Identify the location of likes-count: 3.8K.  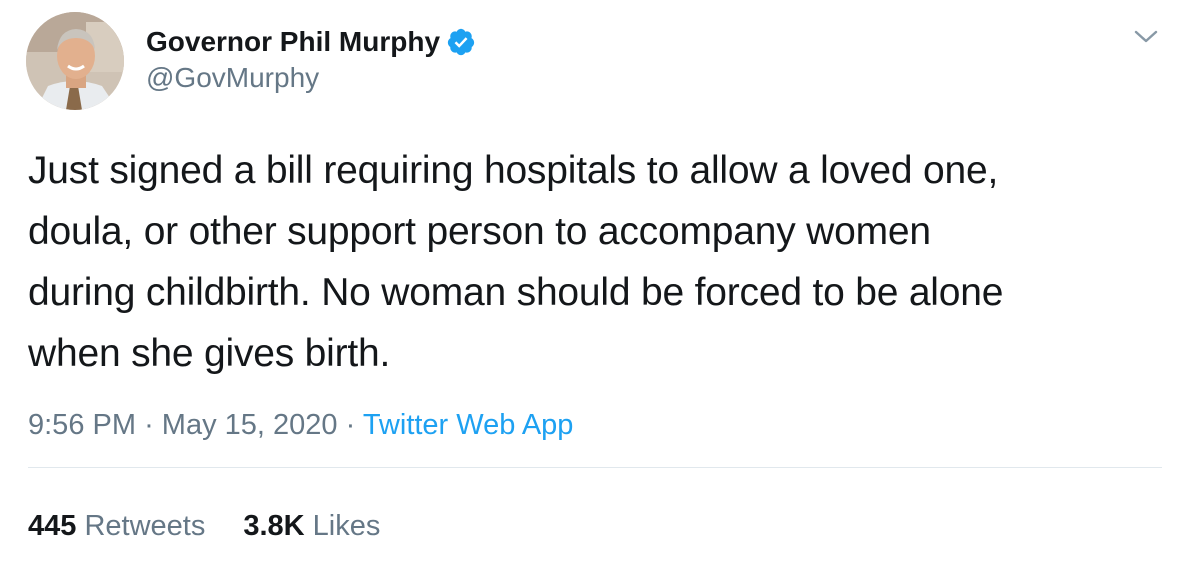
(274, 526).